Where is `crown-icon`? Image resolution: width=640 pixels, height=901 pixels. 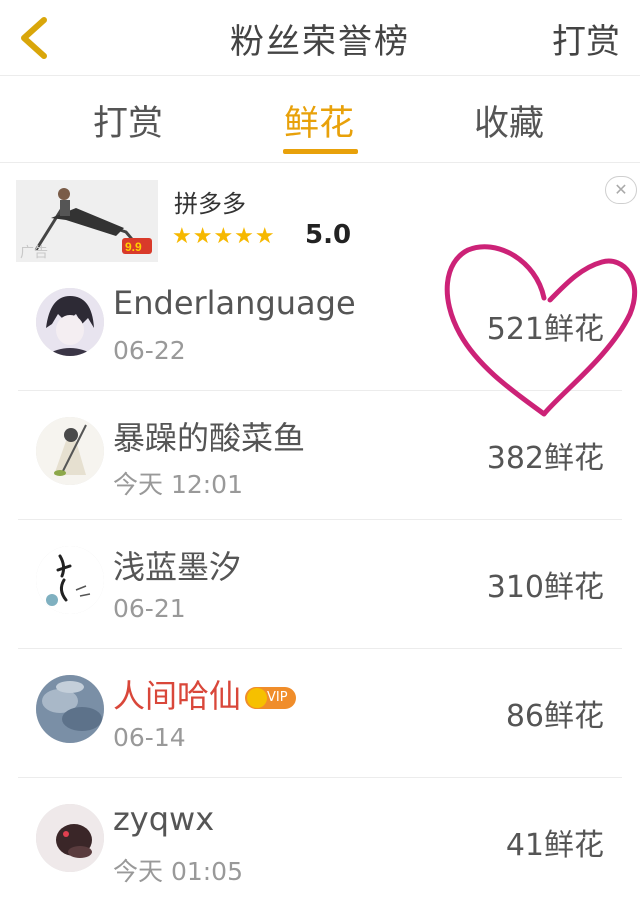 crown-icon is located at coordinates (257, 698).